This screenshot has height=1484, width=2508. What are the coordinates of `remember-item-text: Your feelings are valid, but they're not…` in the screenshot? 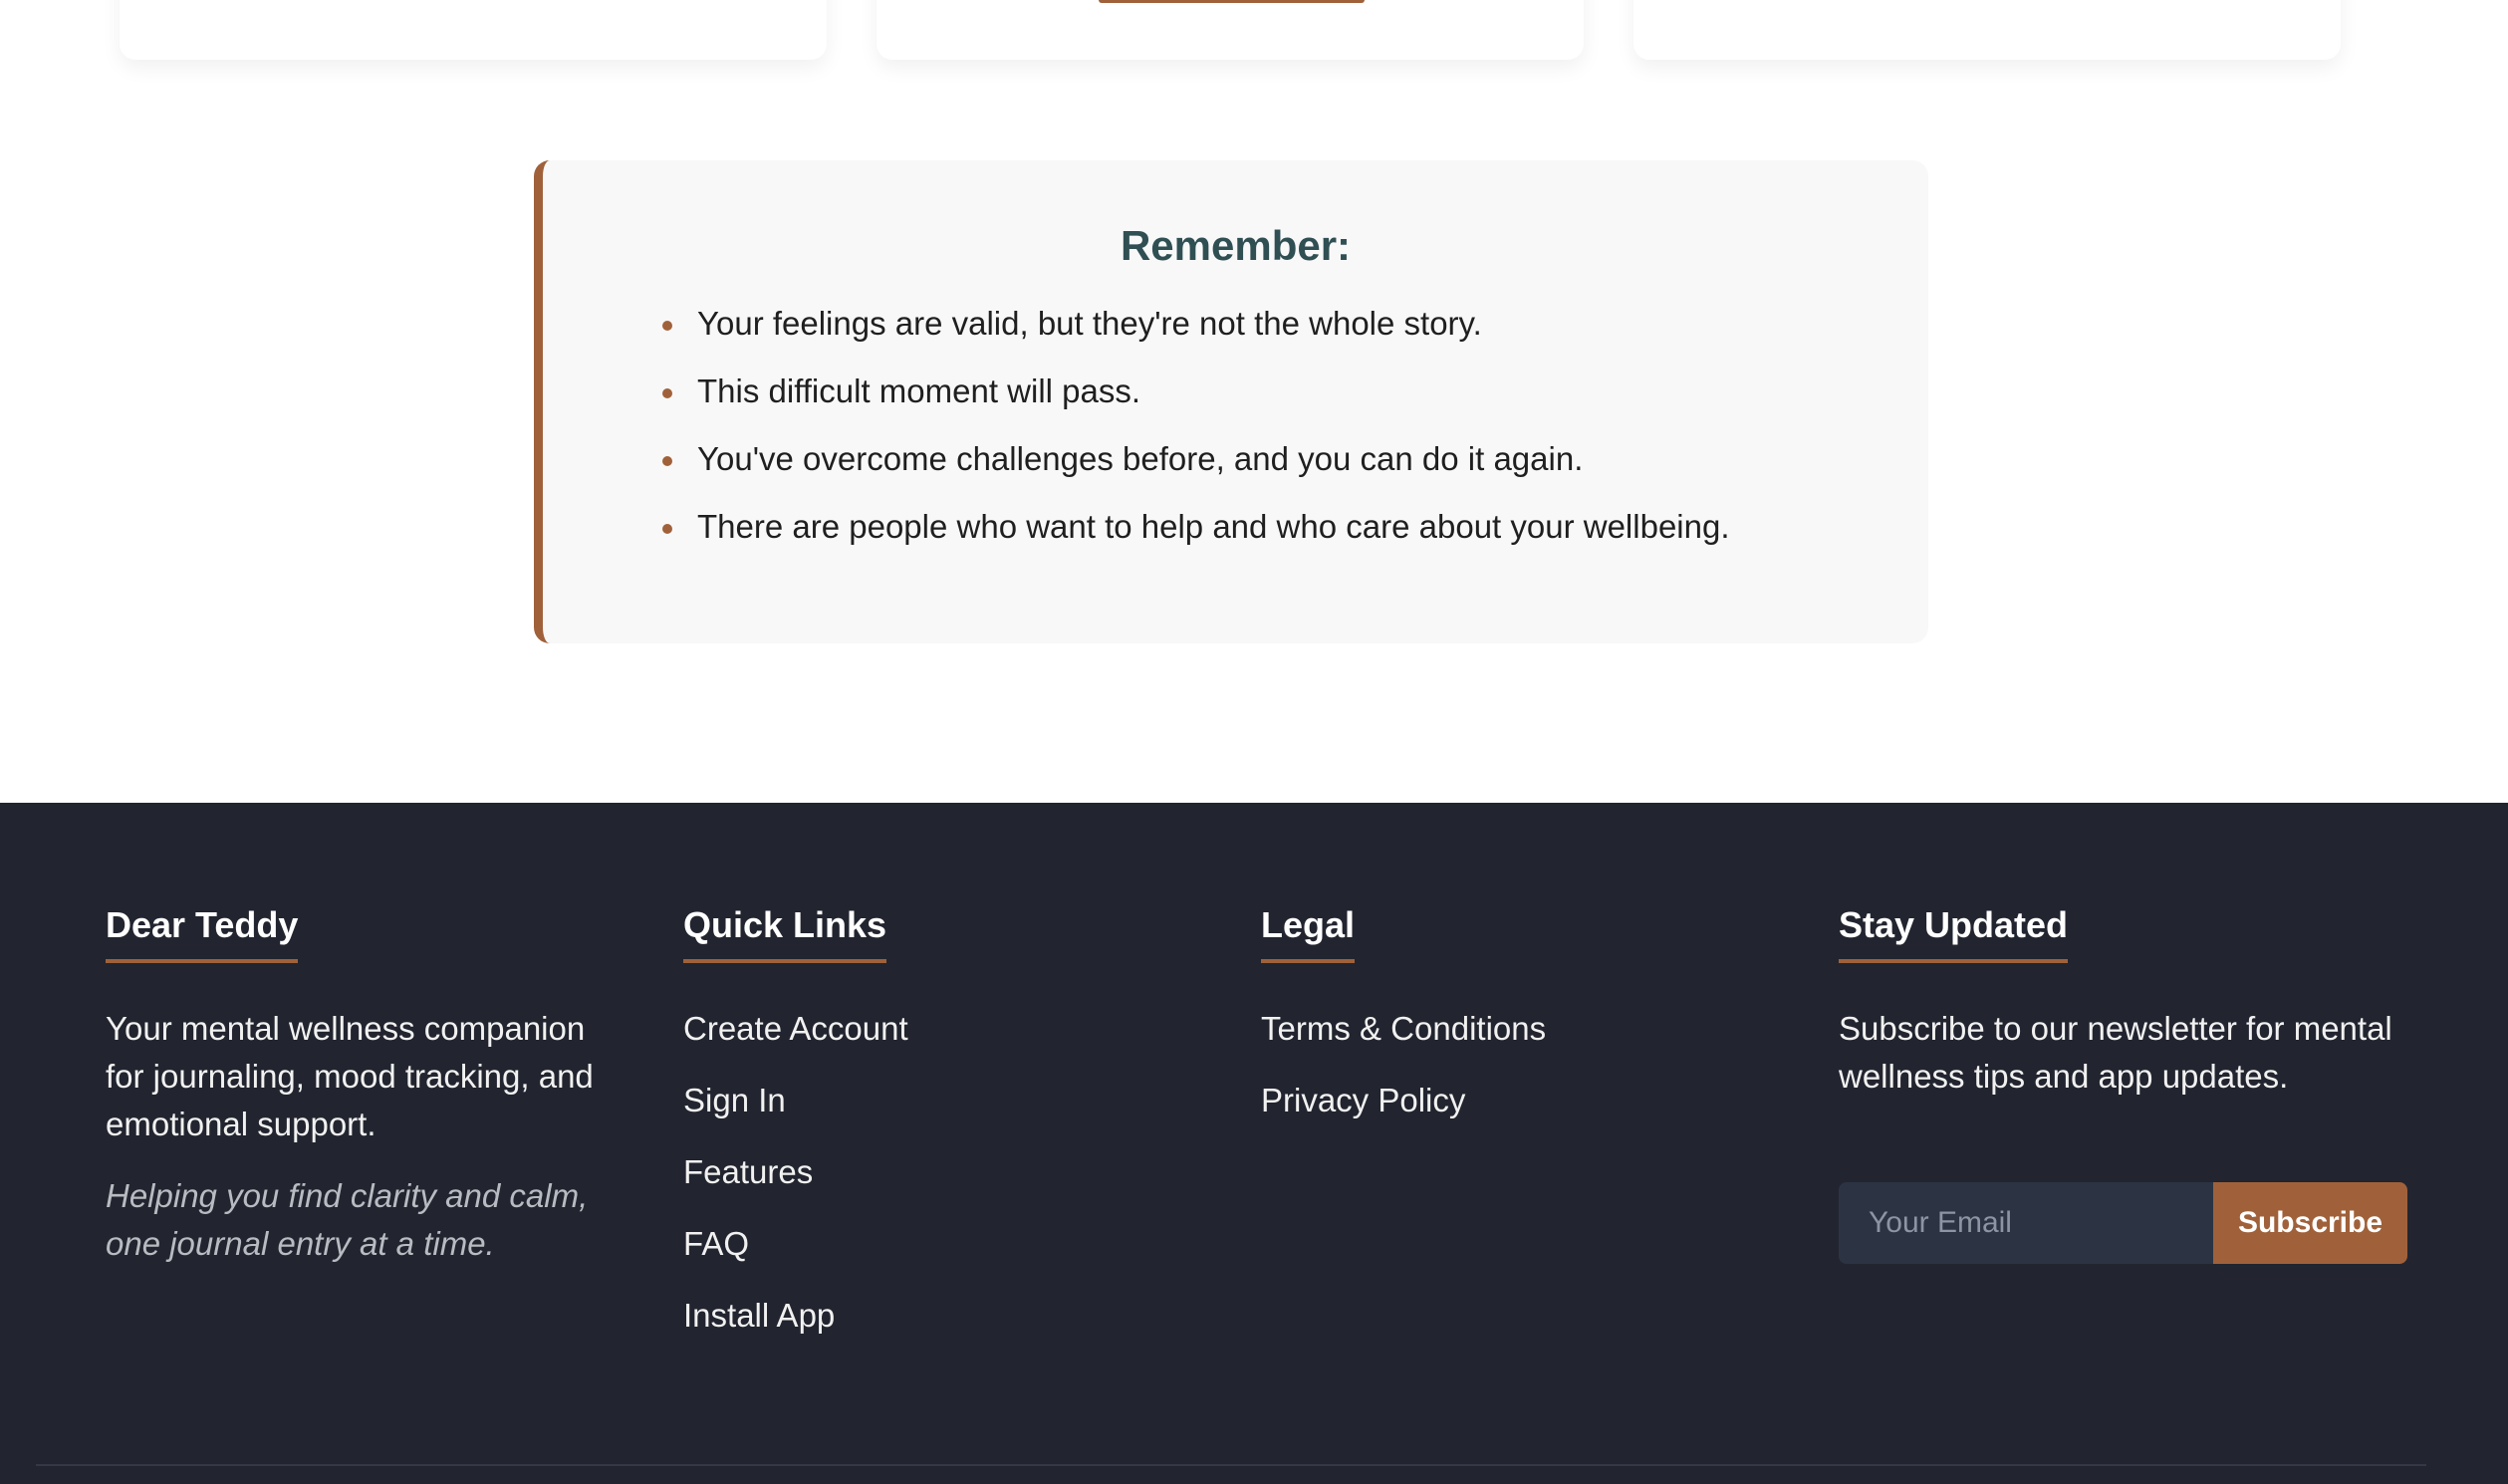 It's located at (1089, 323).